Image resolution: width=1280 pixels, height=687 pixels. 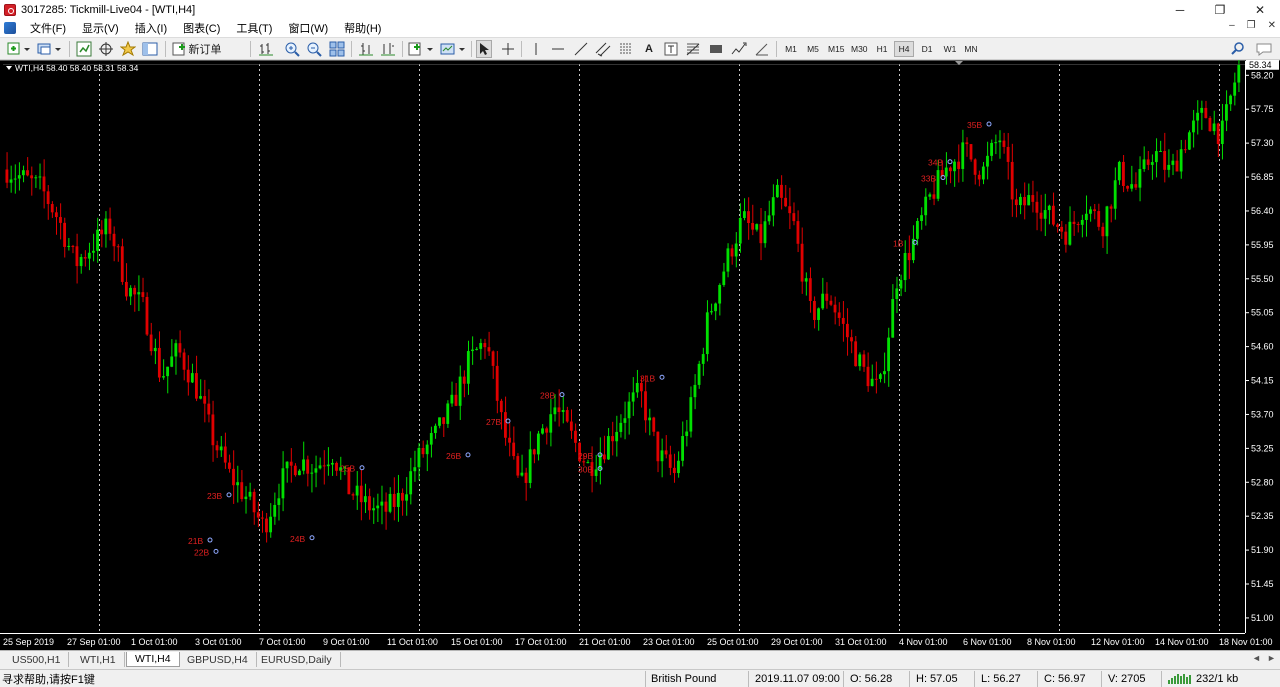 What do you see at coordinates (10, 28) in the screenshot?
I see `chart-window-icon` at bounding box center [10, 28].